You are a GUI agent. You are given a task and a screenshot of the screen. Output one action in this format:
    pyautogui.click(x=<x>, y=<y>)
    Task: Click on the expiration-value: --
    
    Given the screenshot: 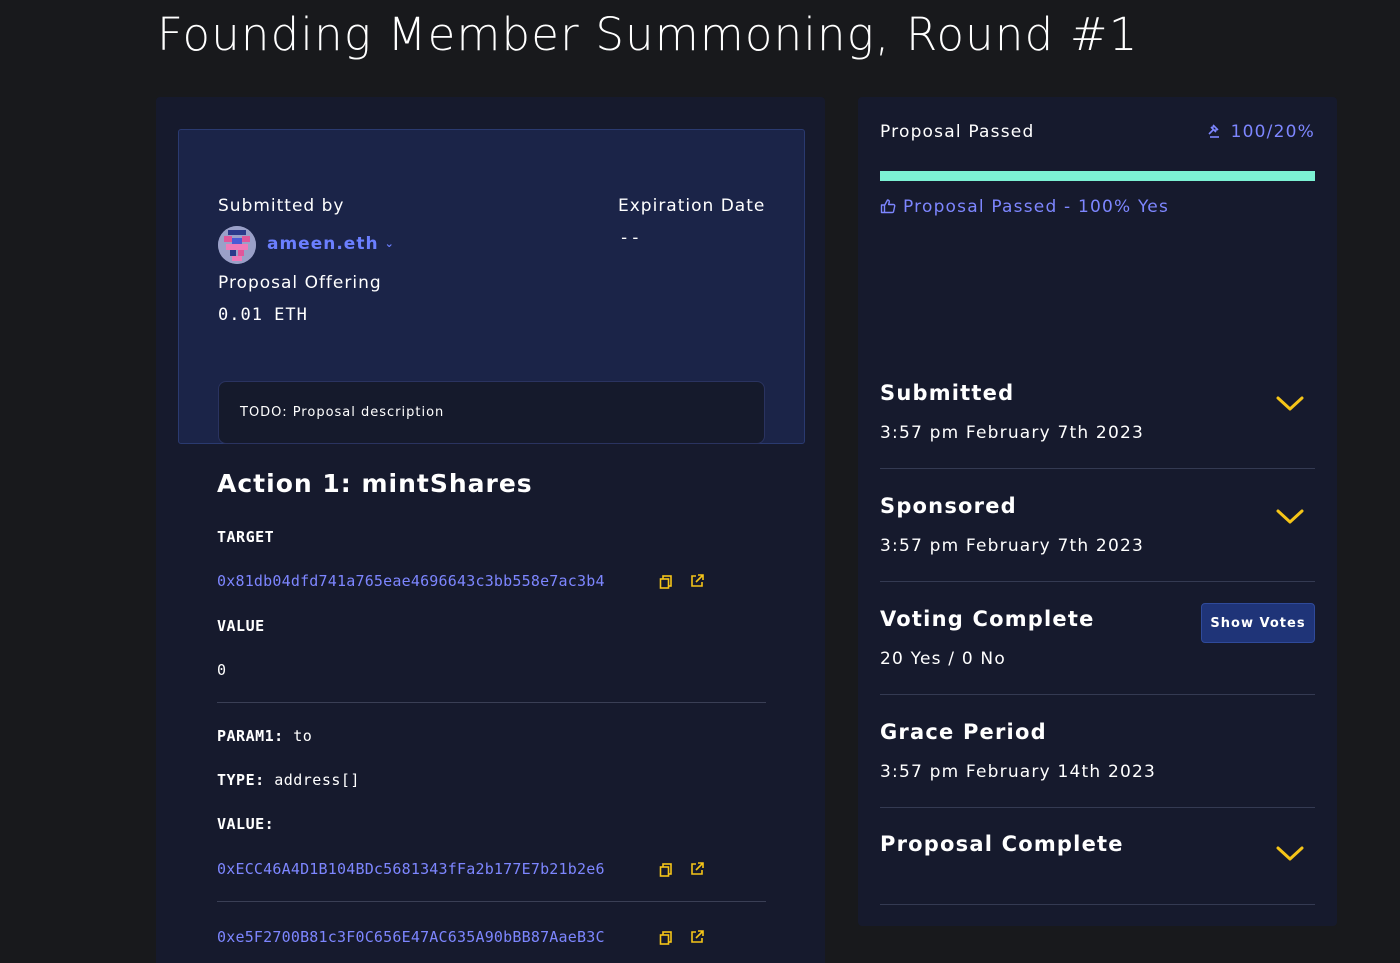 What is the action you would take?
    pyautogui.click(x=630, y=238)
    